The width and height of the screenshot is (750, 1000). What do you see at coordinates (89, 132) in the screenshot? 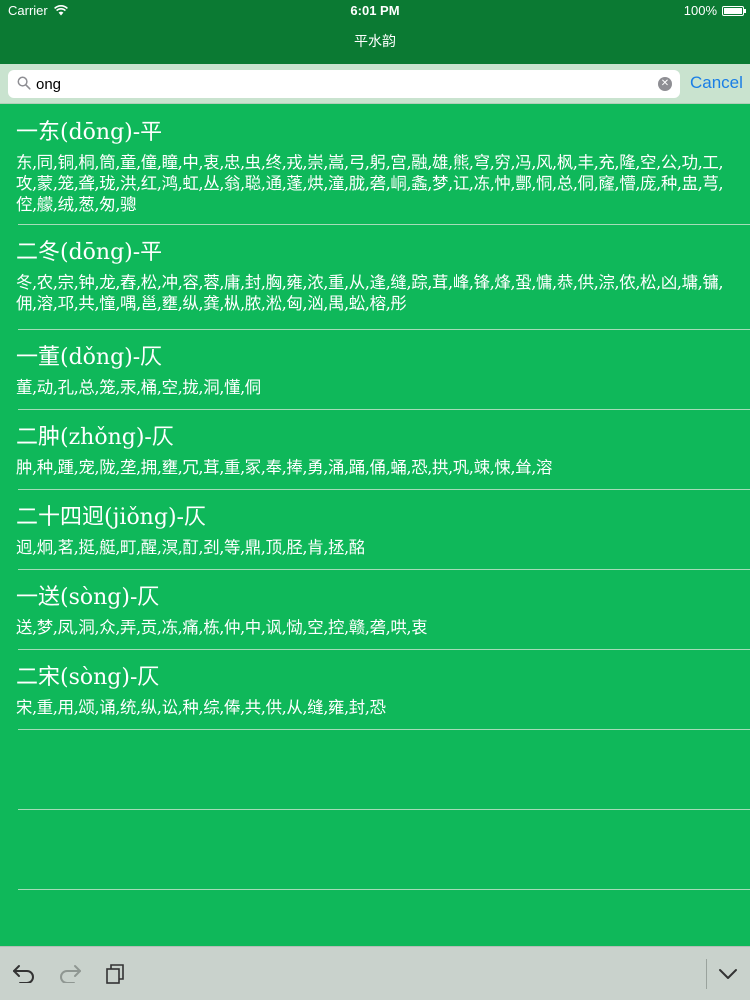
I see `rhyme-title: 一东(dōng)-平` at bounding box center [89, 132].